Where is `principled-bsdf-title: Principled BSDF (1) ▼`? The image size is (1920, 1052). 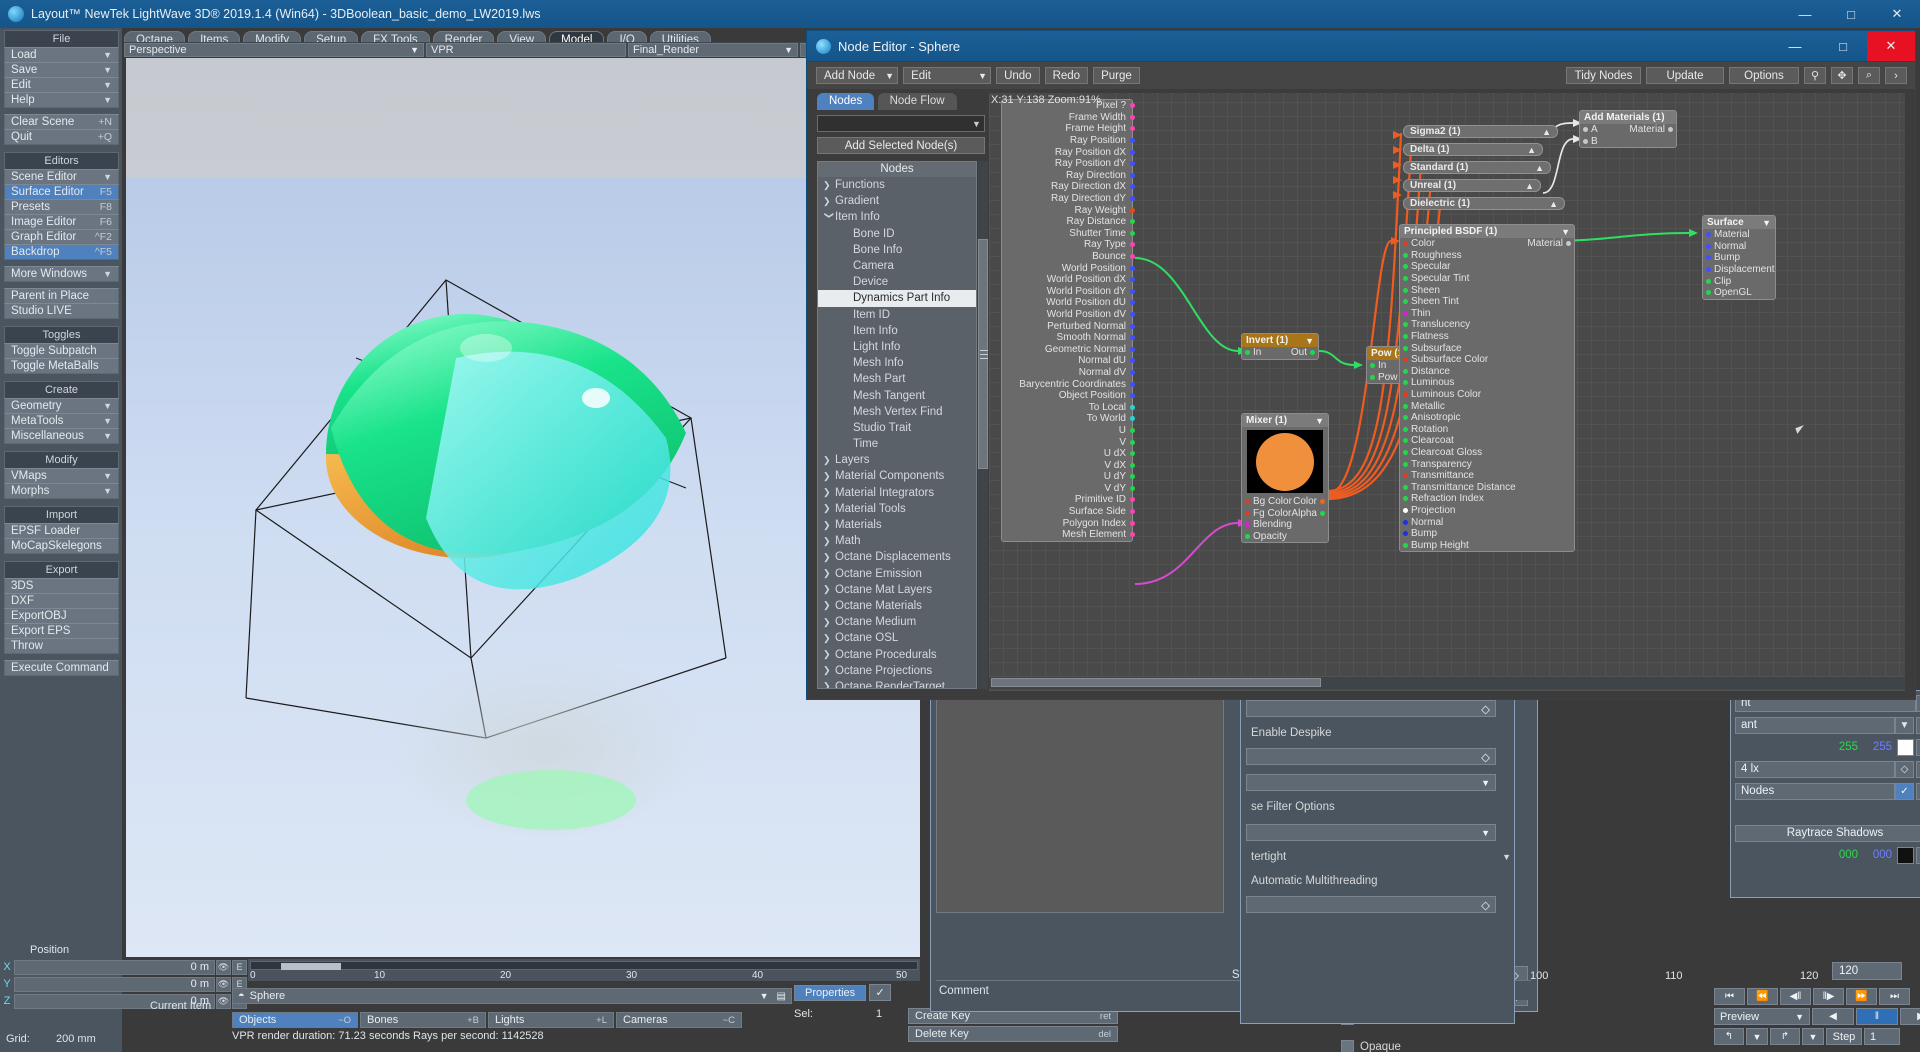 principled-bsdf-title: Principled BSDF (1) ▼ is located at coordinates (1487, 231).